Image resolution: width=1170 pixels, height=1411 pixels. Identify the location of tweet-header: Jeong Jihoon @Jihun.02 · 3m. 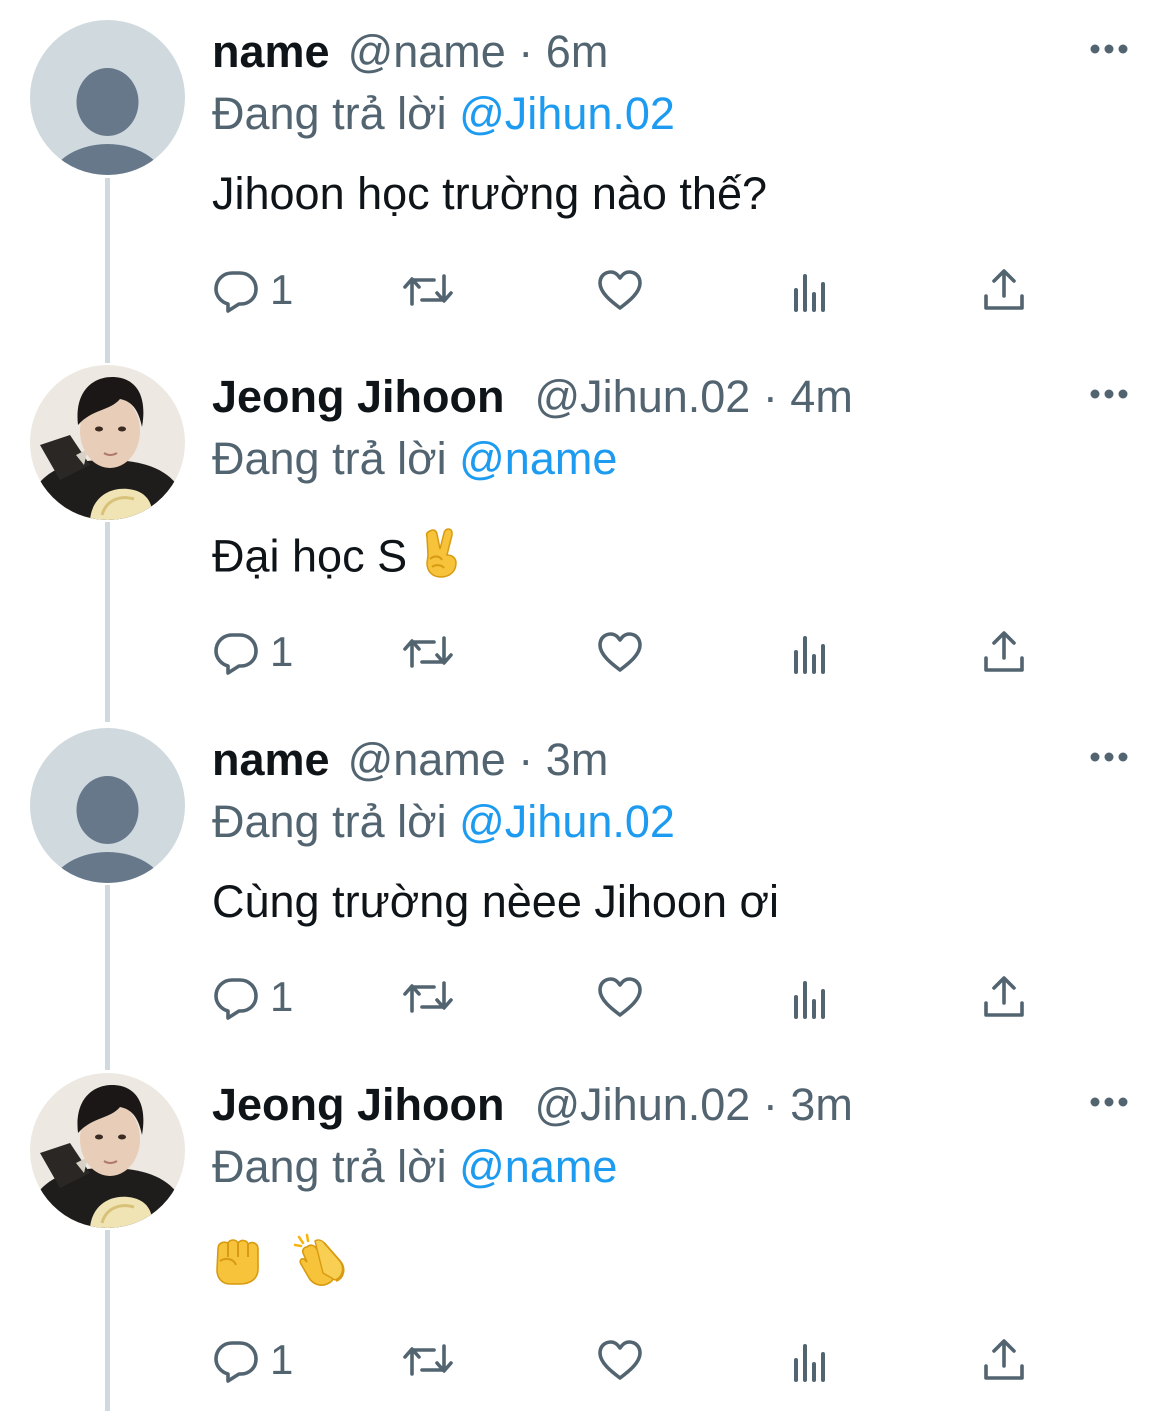
(532, 1105).